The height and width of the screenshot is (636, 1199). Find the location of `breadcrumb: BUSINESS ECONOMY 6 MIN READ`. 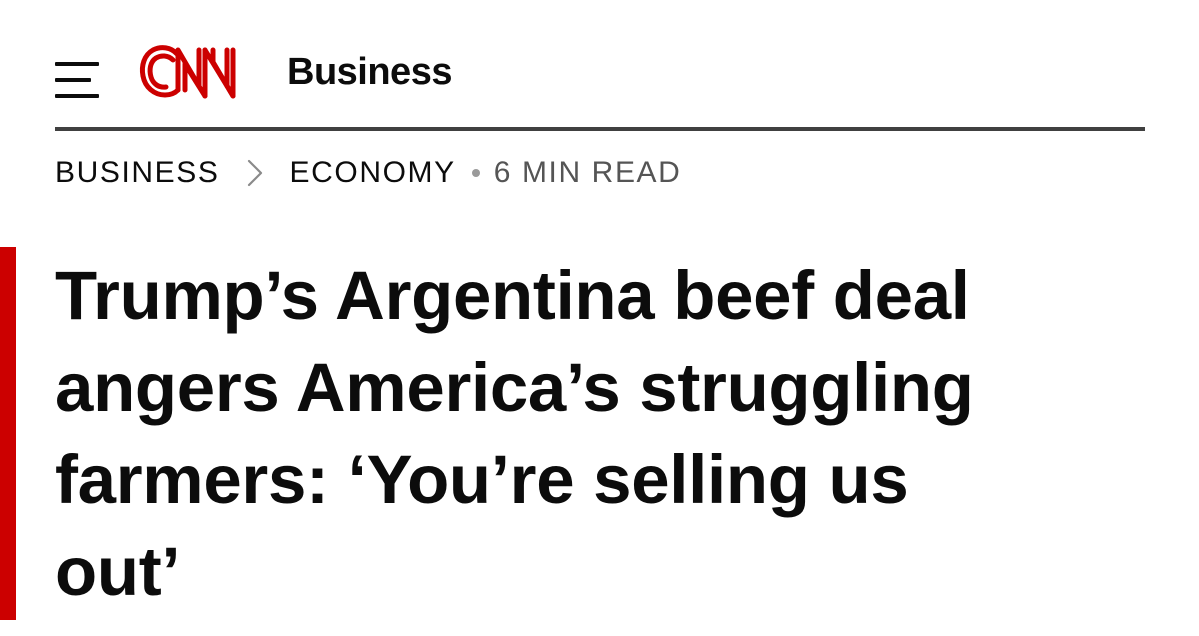

breadcrumb: BUSINESS ECONOMY 6 MIN READ is located at coordinates (368, 173).